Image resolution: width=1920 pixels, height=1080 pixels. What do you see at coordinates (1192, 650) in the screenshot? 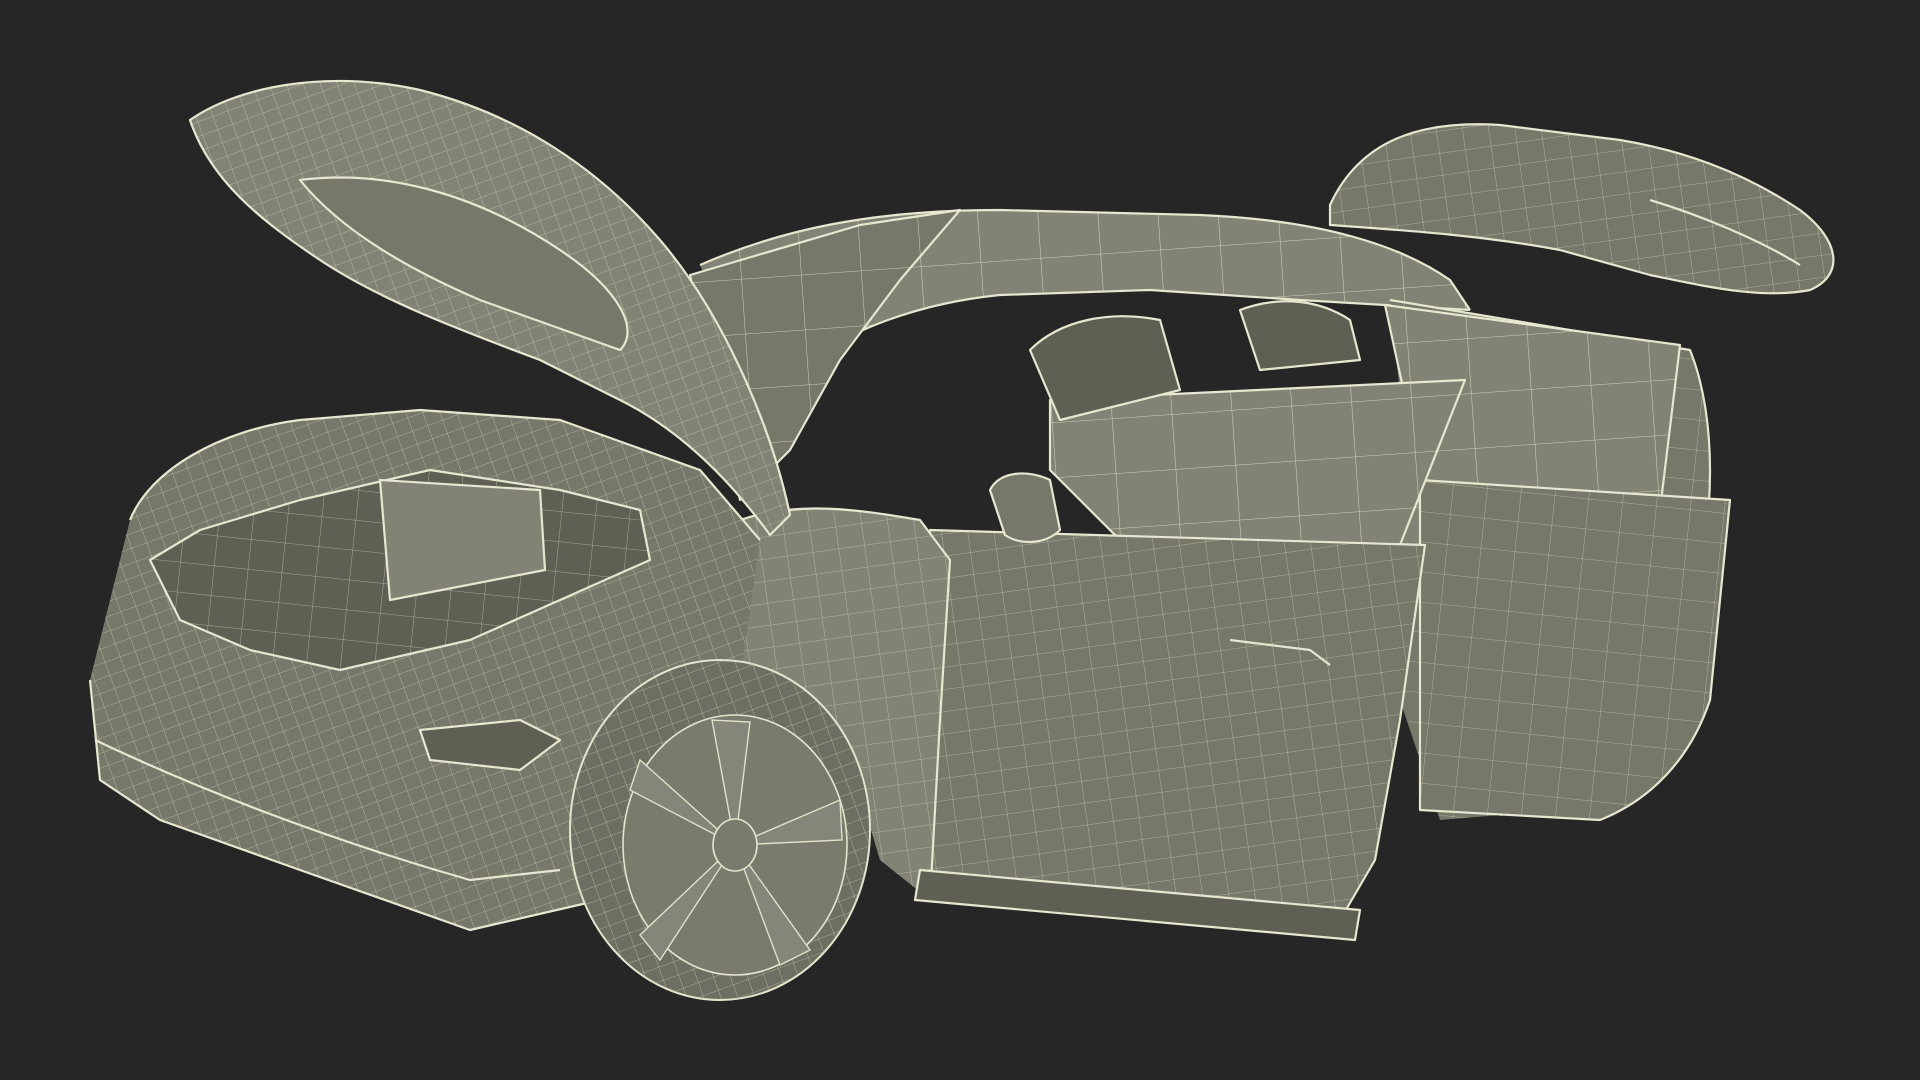
I see `front-door` at bounding box center [1192, 650].